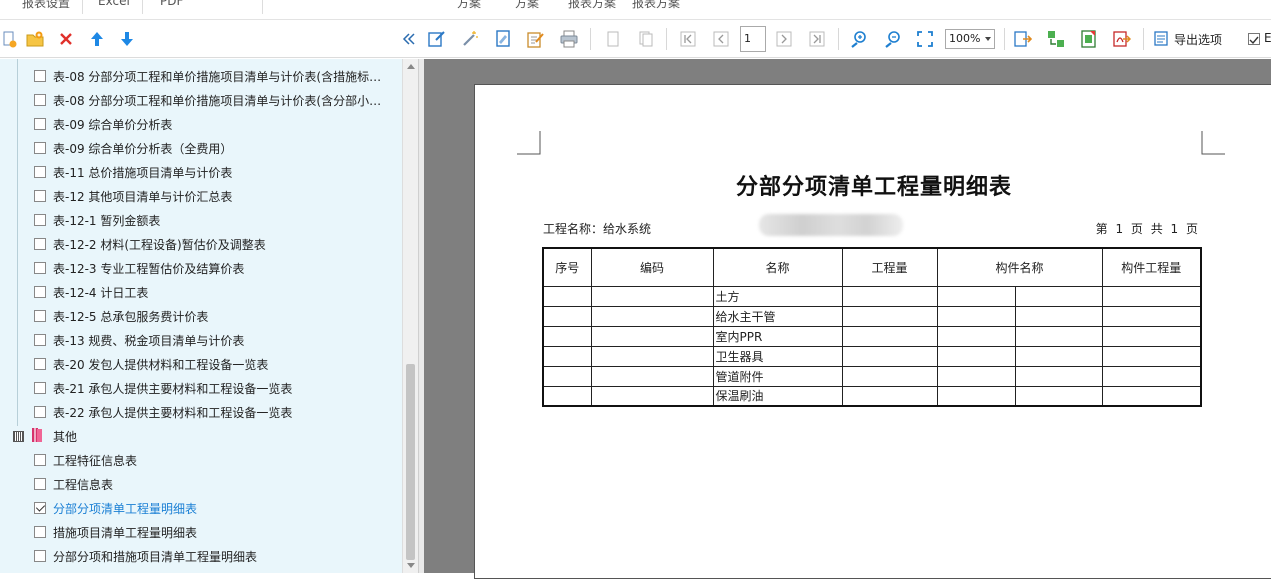 The height and width of the screenshot is (579, 1271). What do you see at coordinates (536, 39) in the screenshot?
I see `report-design-icon` at bounding box center [536, 39].